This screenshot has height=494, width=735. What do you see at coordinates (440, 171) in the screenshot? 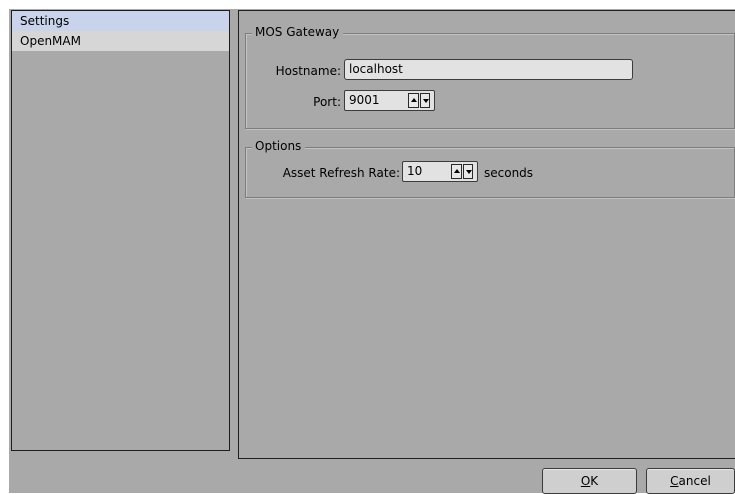
I see `asset-refresh-rate-spinbox: 10` at bounding box center [440, 171].